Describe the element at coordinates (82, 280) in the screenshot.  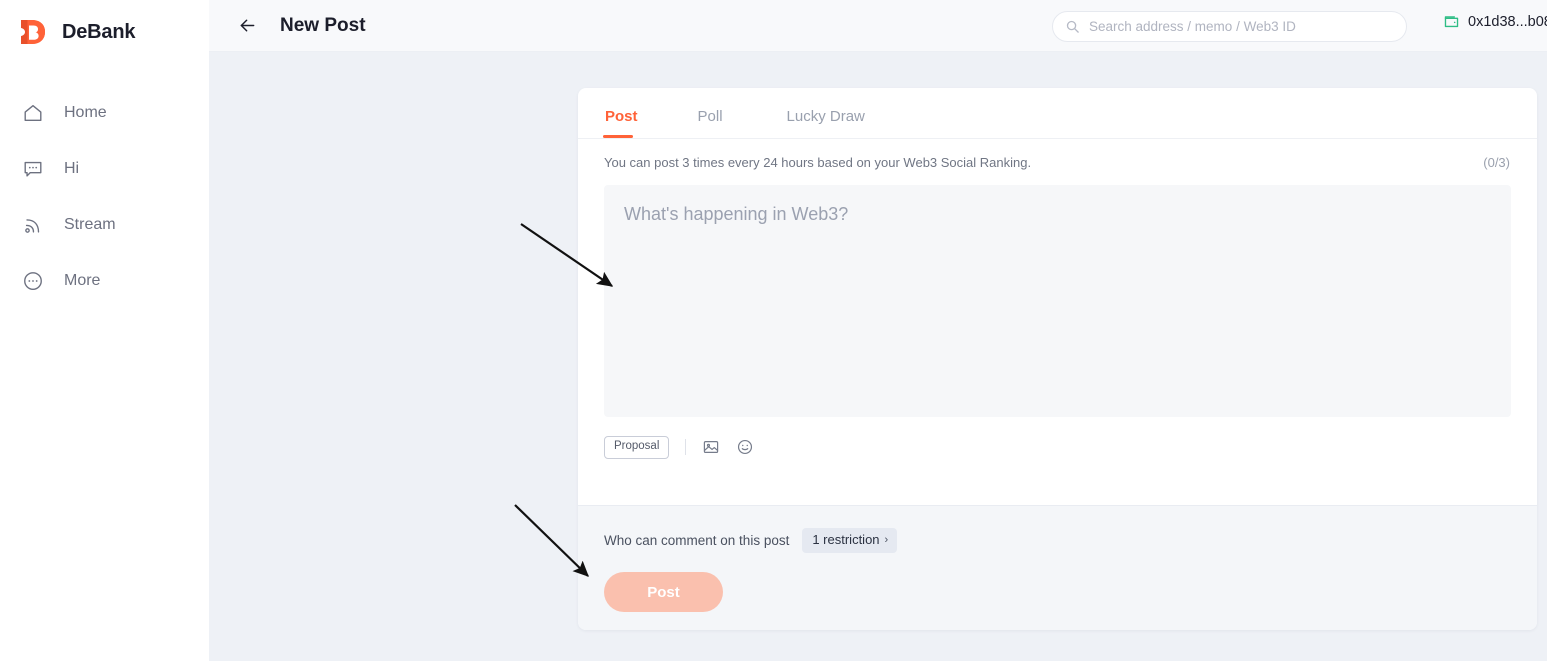
I see `sidebar-item-label-more: More` at that location.